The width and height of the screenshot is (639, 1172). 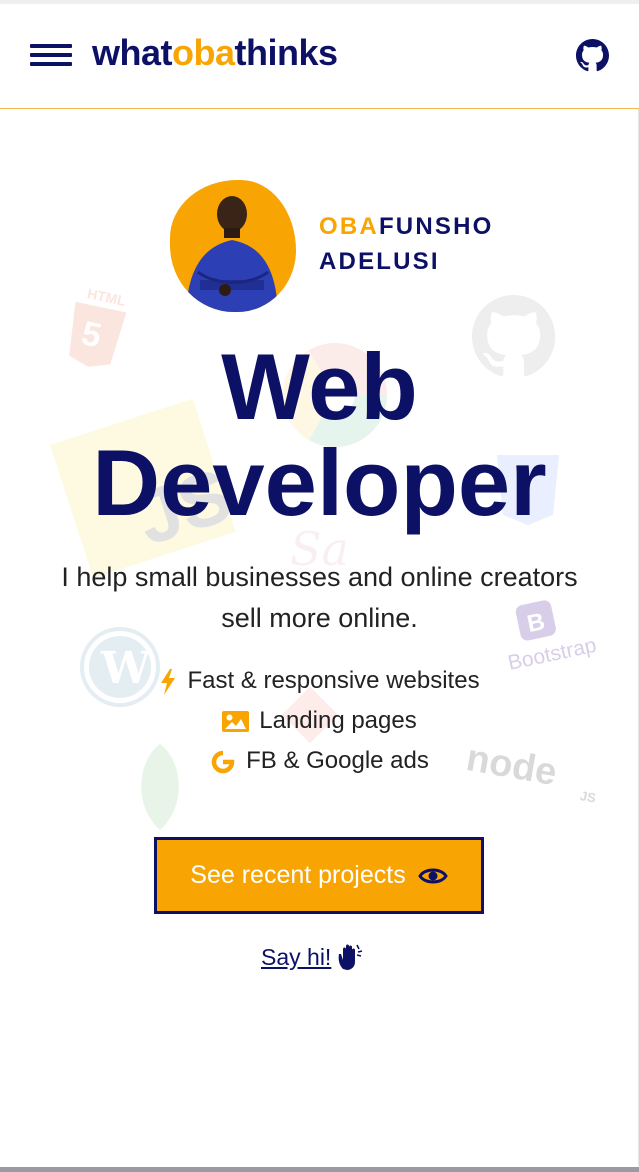 What do you see at coordinates (223, 761) in the screenshot?
I see `google-icon` at bounding box center [223, 761].